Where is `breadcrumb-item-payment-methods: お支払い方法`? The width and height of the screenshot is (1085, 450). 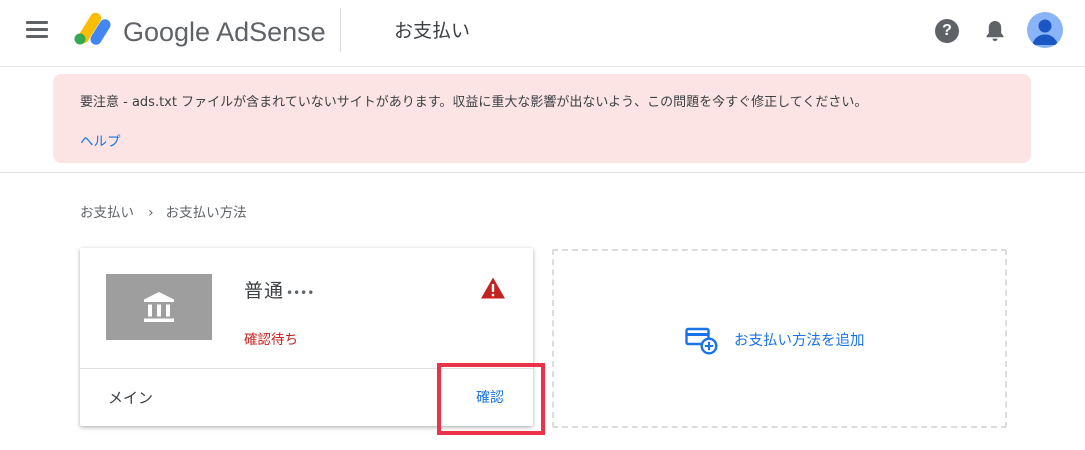
breadcrumb-item-payment-methods: お支払い方法 is located at coordinates (206, 213).